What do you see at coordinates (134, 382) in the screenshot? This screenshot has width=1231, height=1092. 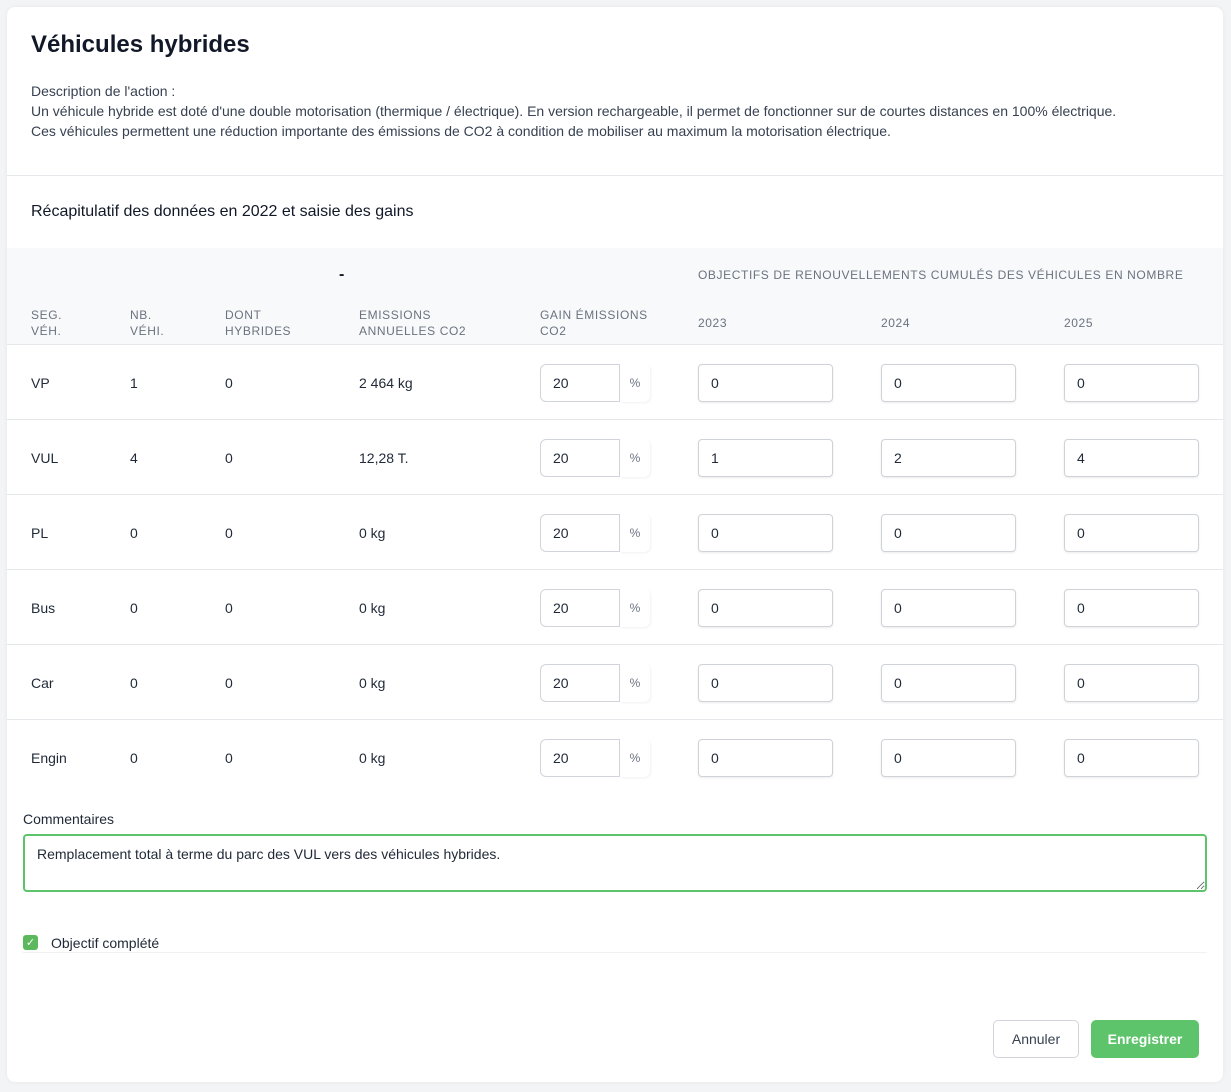 I see `cell-count: 1` at bounding box center [134, 382].